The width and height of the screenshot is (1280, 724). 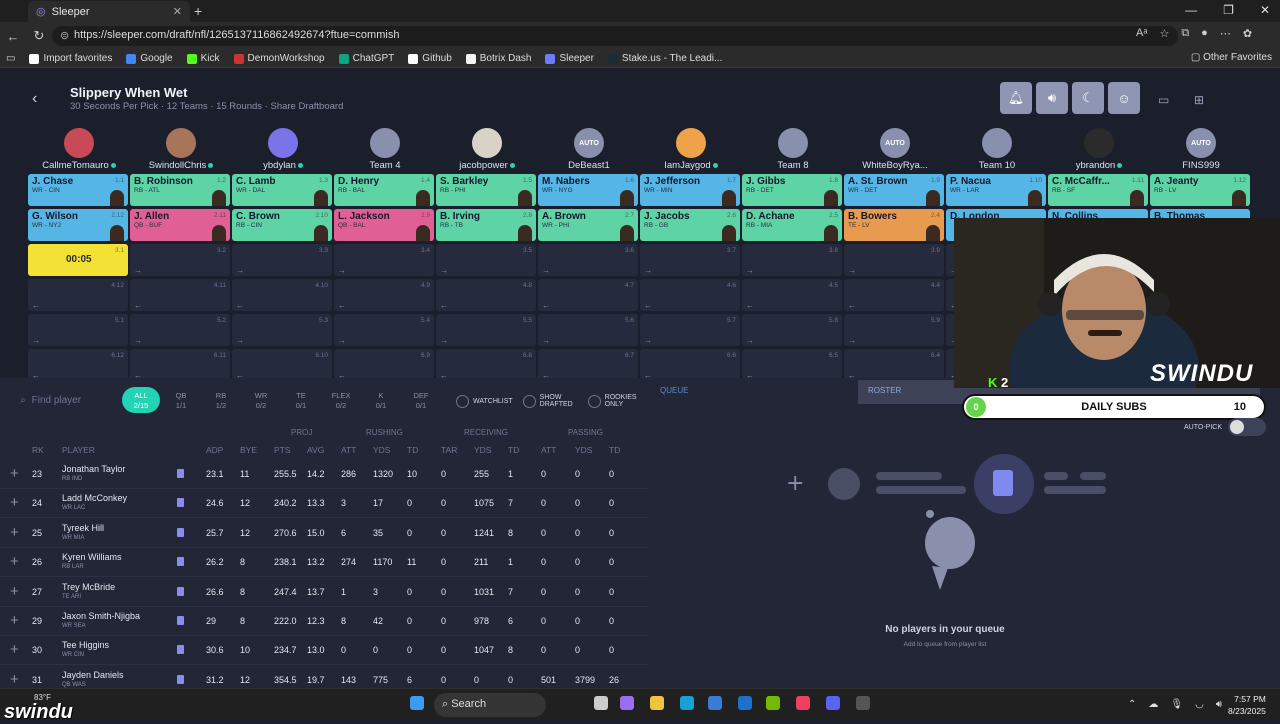 I want to click on site-info-icon: ⊜, so click(x=64, y=35).